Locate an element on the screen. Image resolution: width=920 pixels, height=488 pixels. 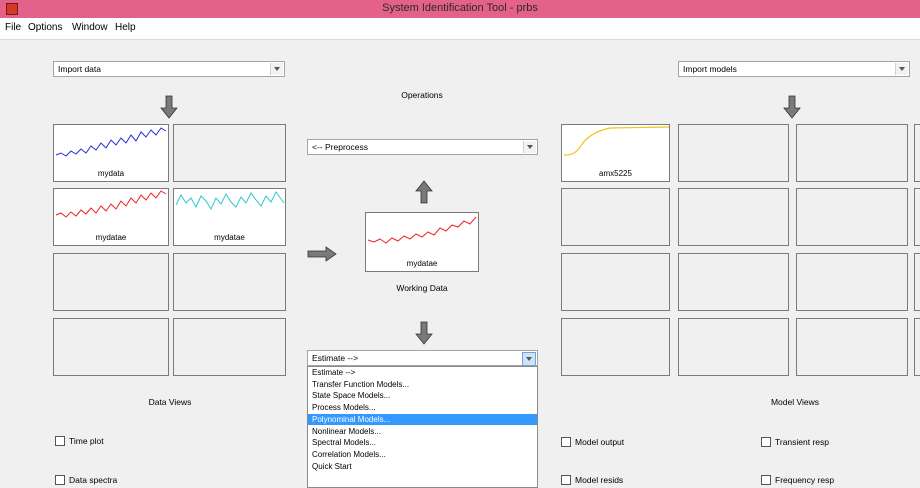
arrow-up-icon is located at coordinates (424, 192).